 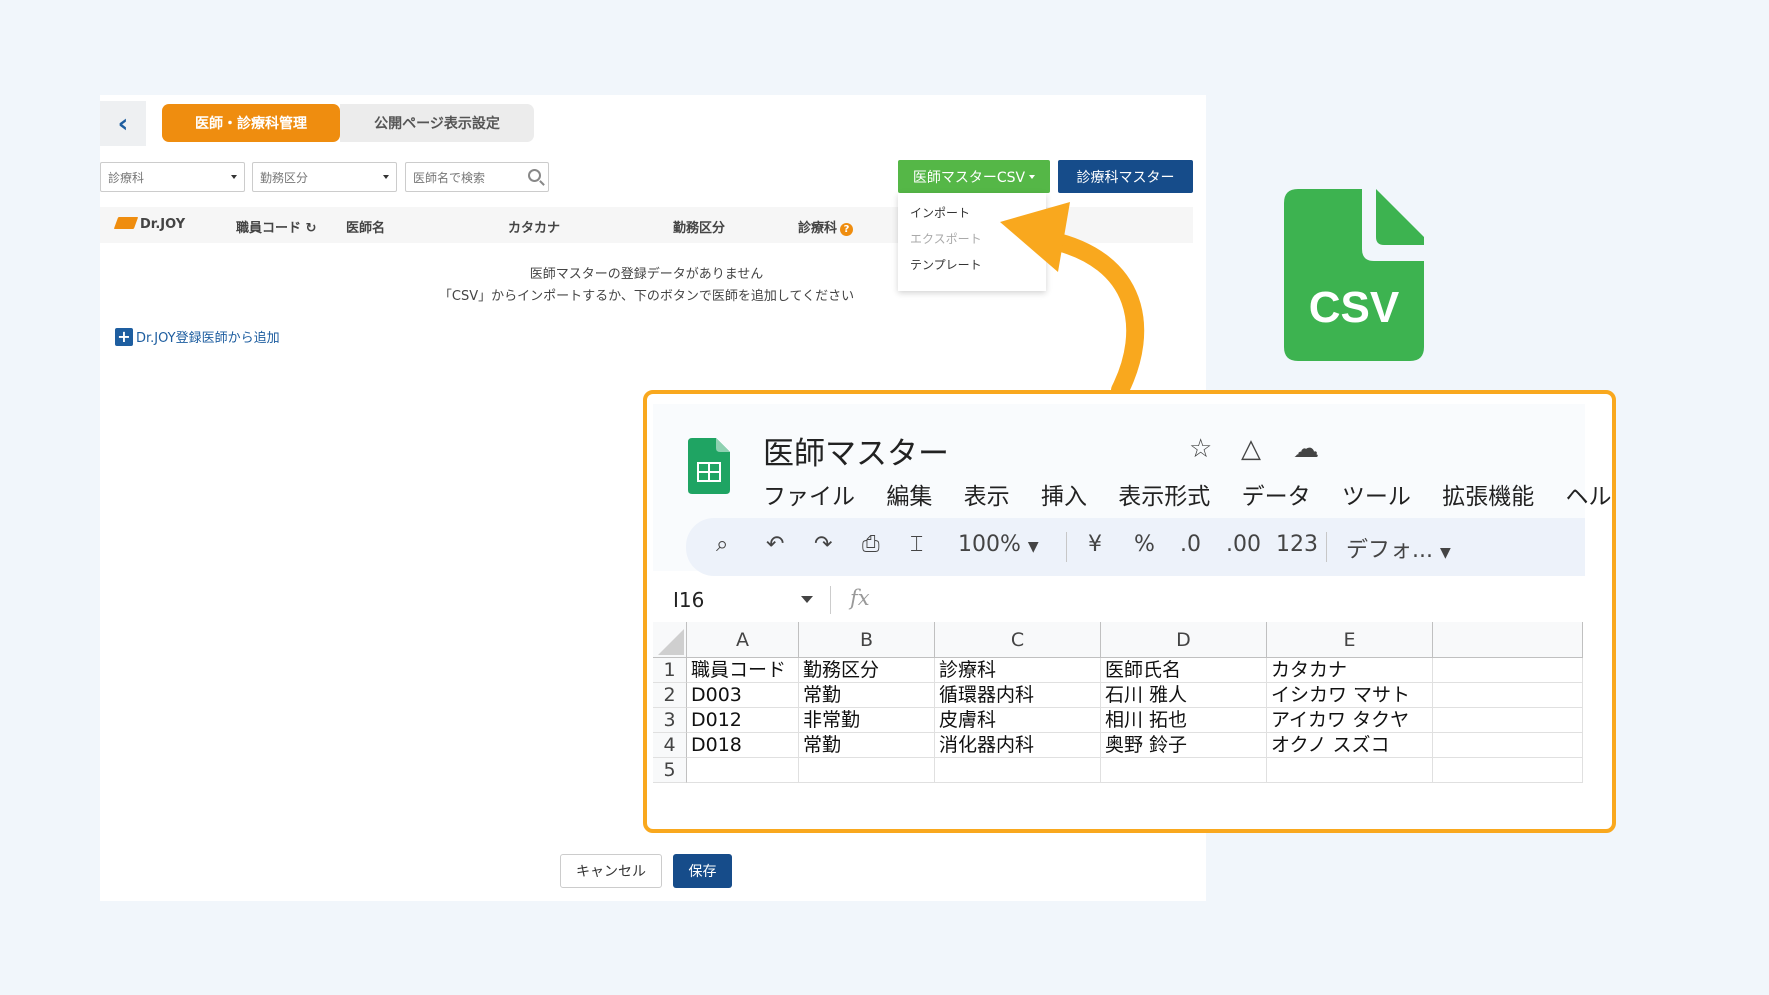 What do you see at coordinates (743, 640) in the screenshot?
I see `column-header: A` at bounding box center [743, 640].